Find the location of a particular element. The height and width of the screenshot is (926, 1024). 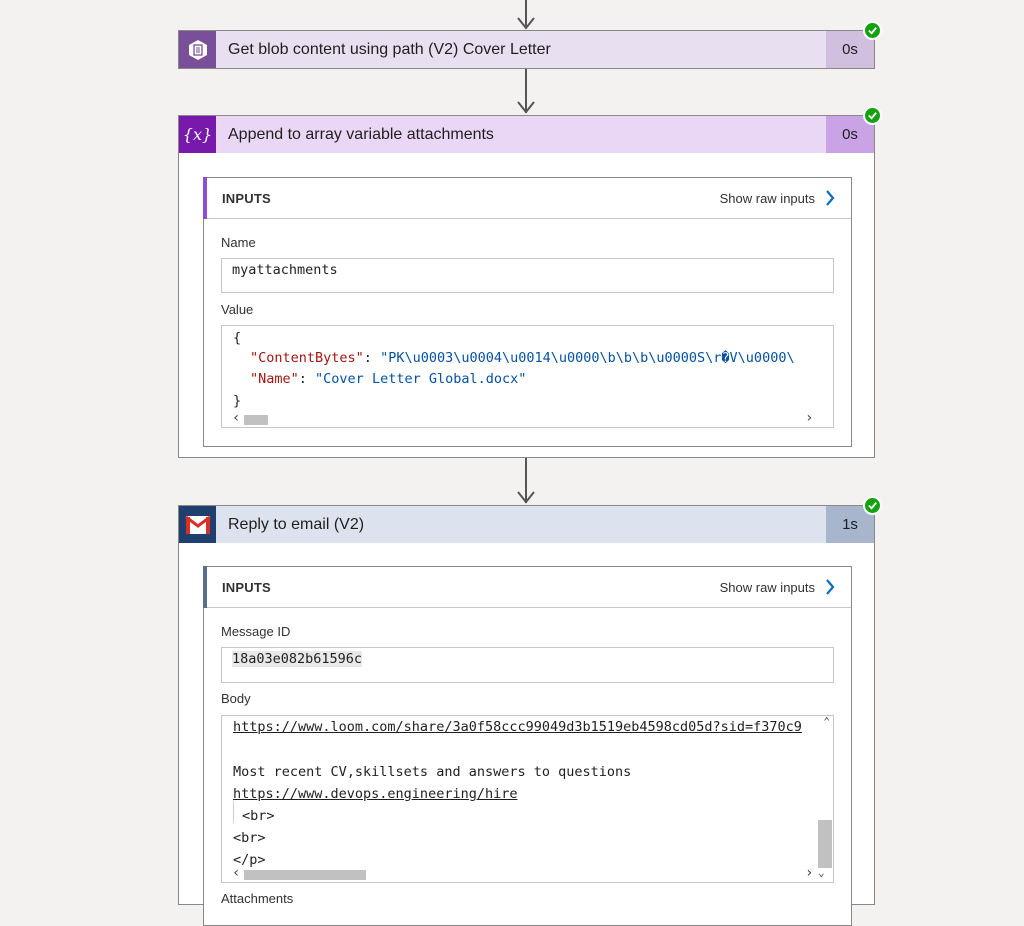

message-id-value: 18a03e082b61596c is located at coordinates (527, 665).